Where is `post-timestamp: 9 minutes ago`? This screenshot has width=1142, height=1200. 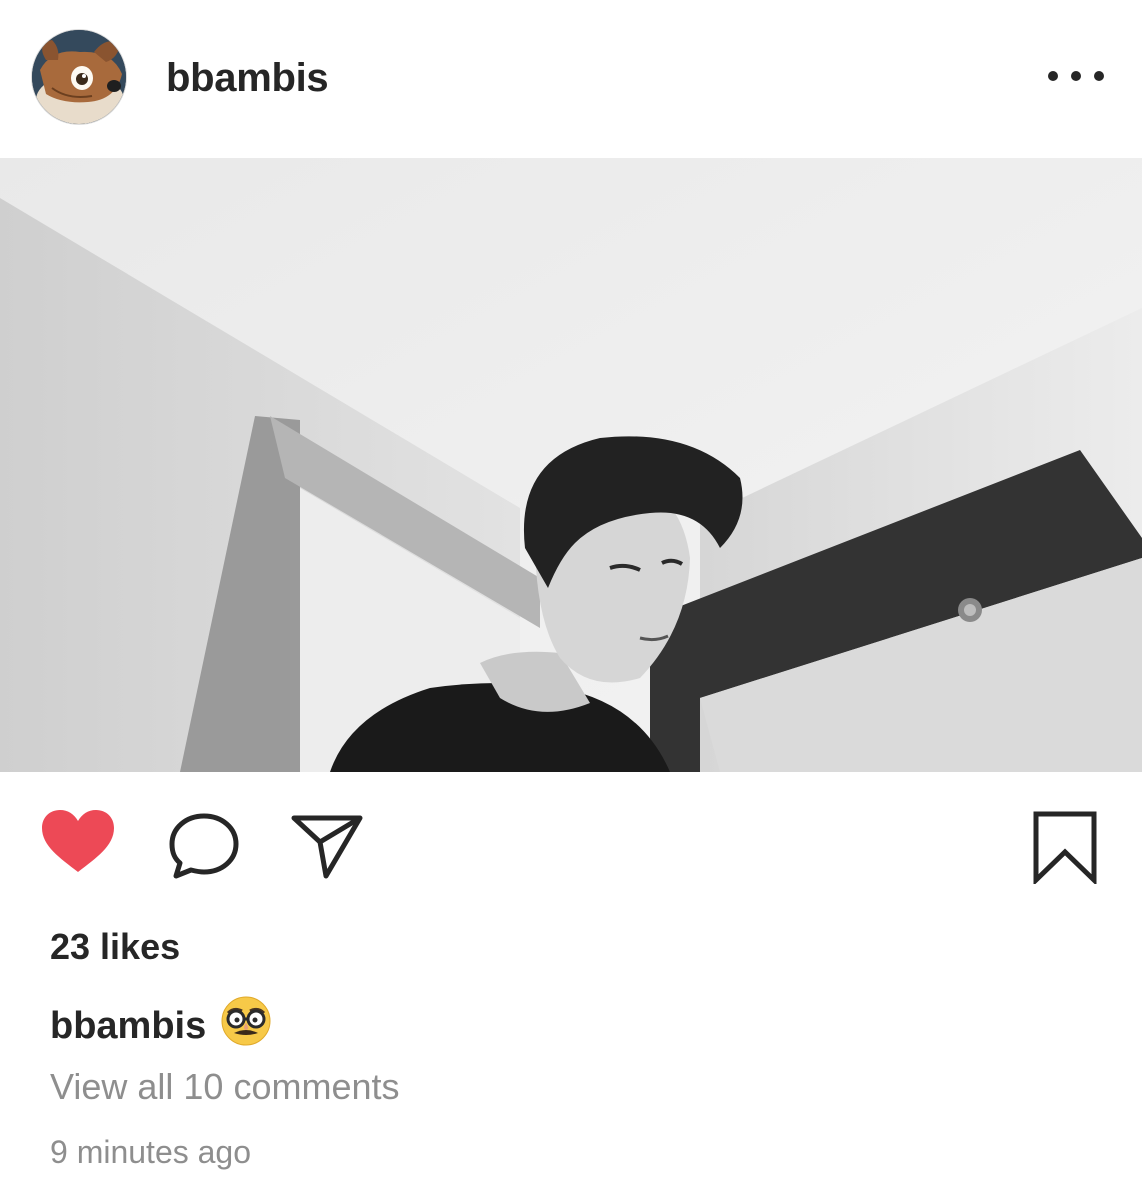 post-timestamp: 9 minutes ago is located at coordinates (151, 1152).